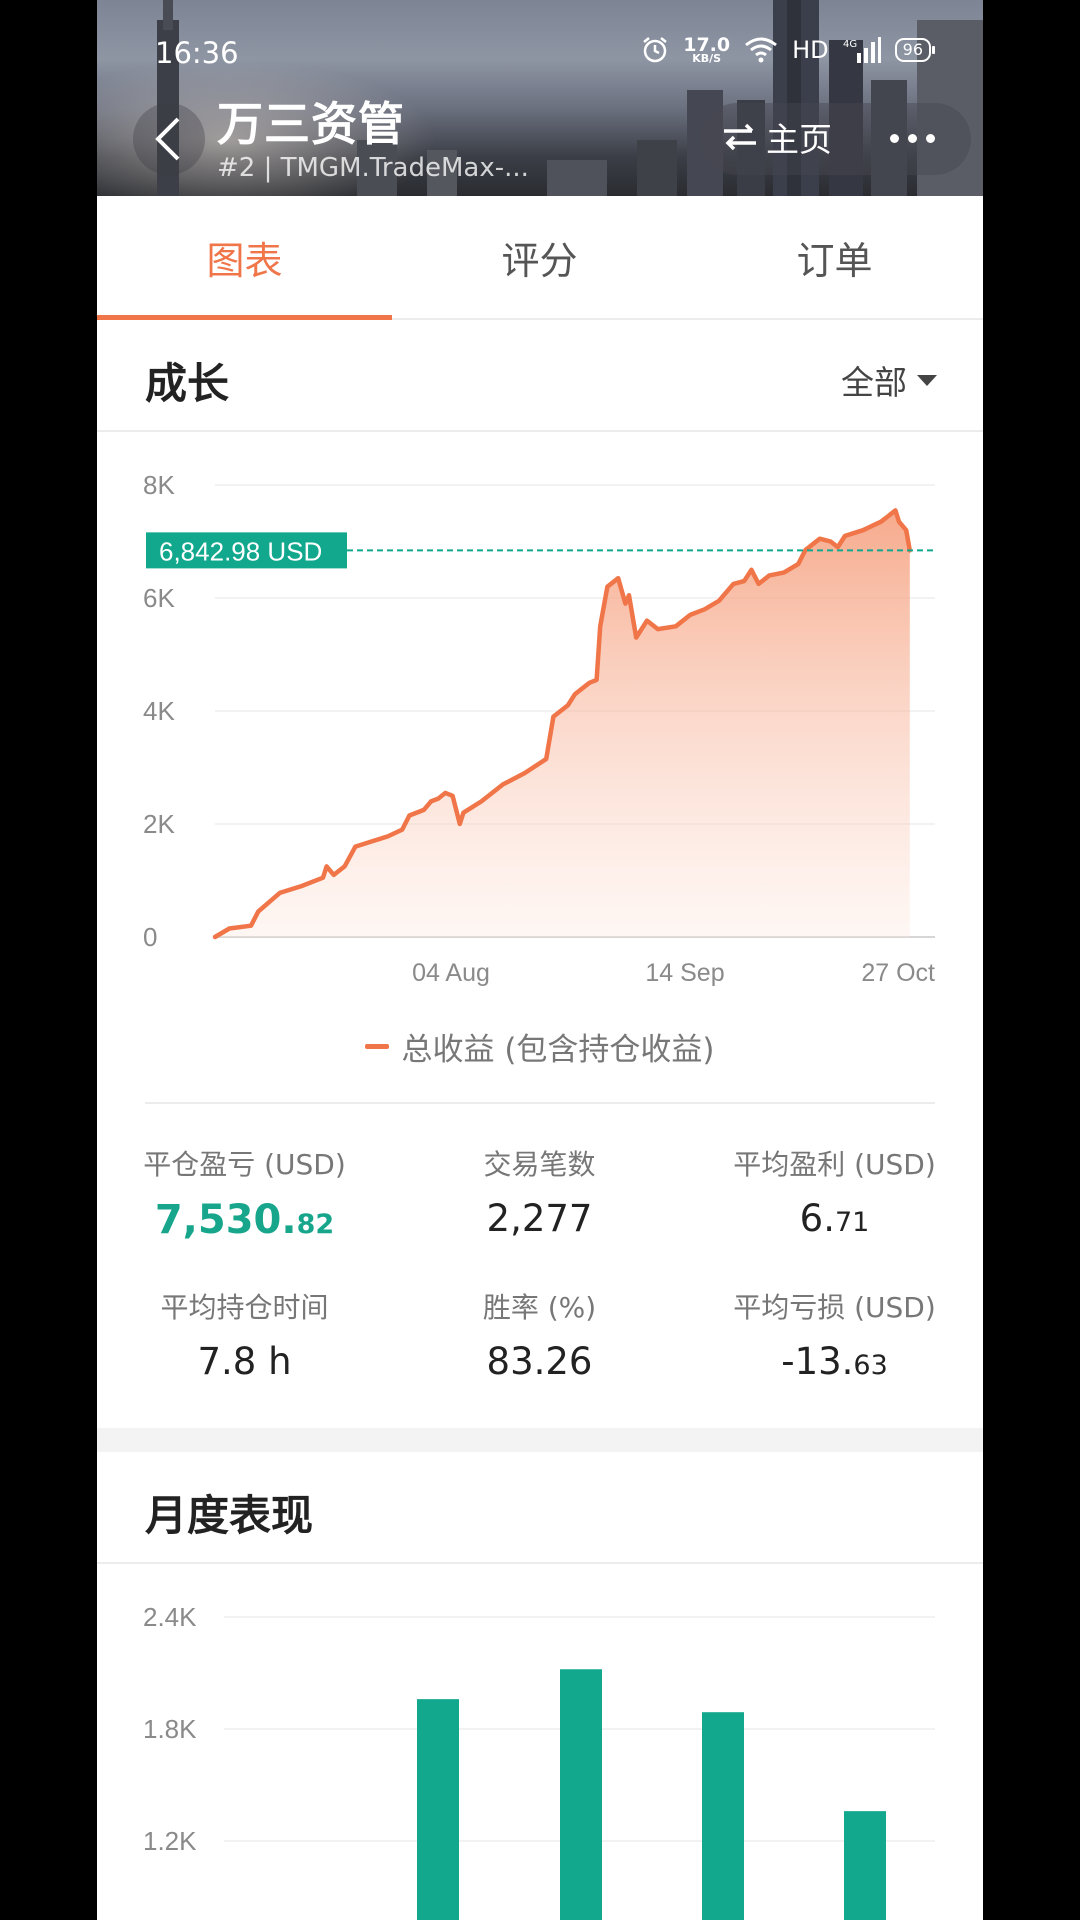  What do you see at coordinates (540, 376) in the screenshot?
I see `growth-section-header: 成长 全部` at bounding box center [540, 376].